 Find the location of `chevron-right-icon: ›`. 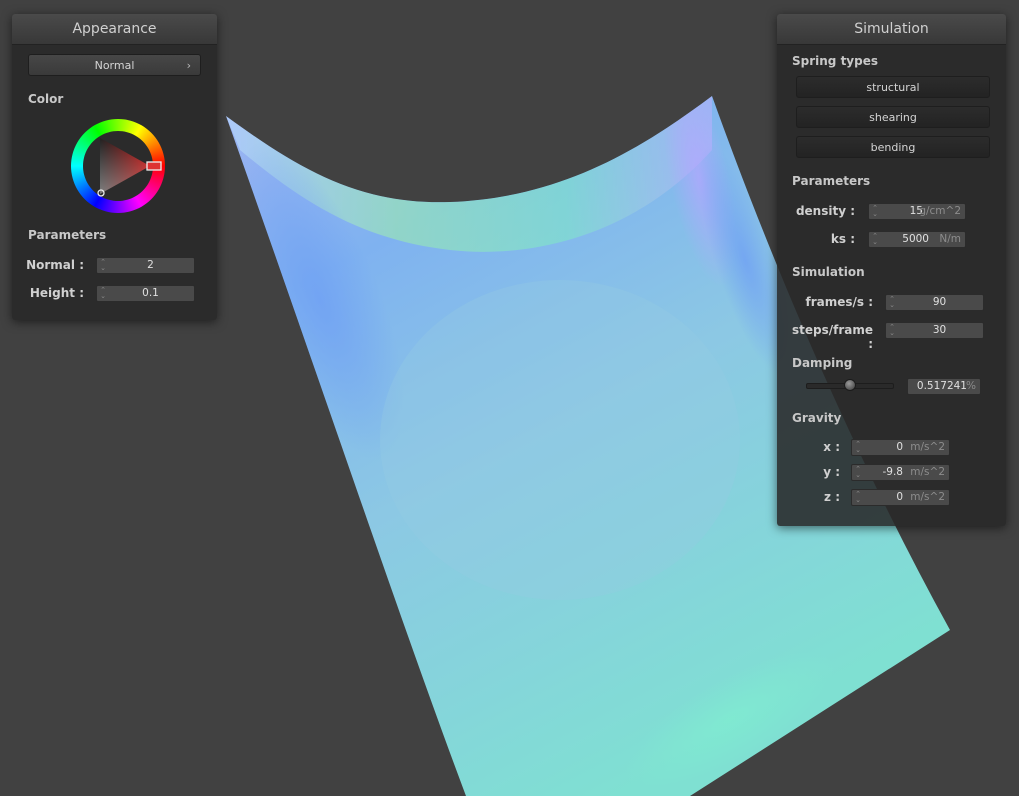

chevron-right-icon: › is located at coordinates (188, 65).